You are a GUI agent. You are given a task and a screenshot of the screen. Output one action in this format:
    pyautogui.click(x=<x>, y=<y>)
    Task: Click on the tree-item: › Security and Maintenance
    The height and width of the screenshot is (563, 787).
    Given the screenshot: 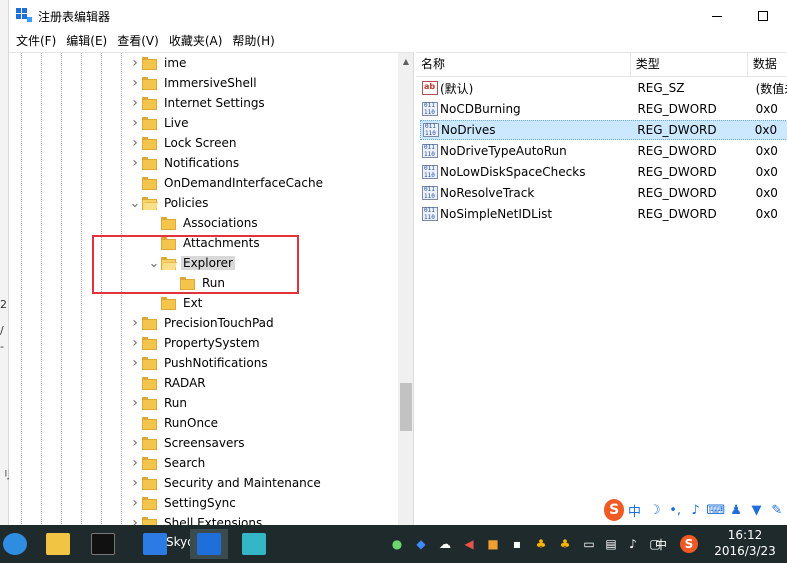 What is the action you would take?
    pyautogui.click(x=225, y=483)
    